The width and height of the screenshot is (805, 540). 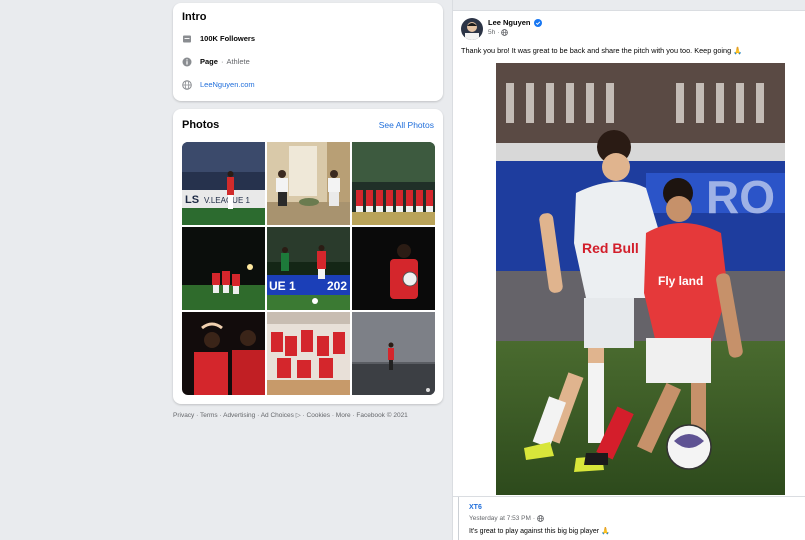 I want to click on svg-text: 202, so click(x=337, y=286).